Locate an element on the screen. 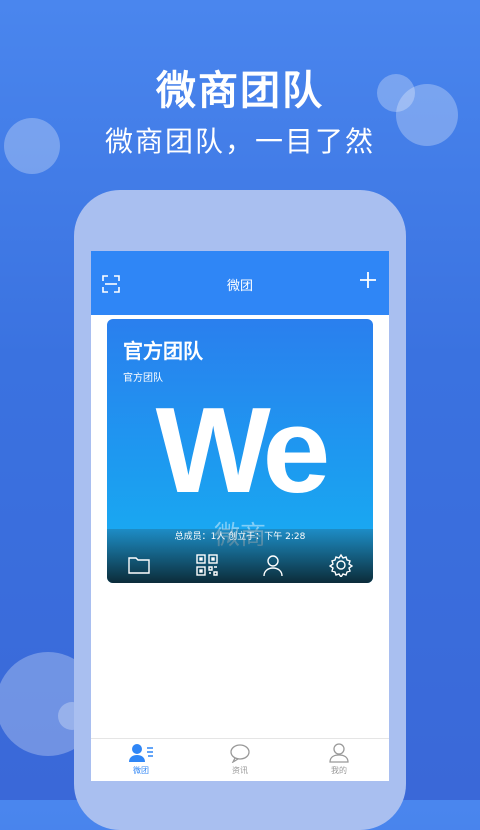  tab-label: 我的 is located at coordinates (339, 770).